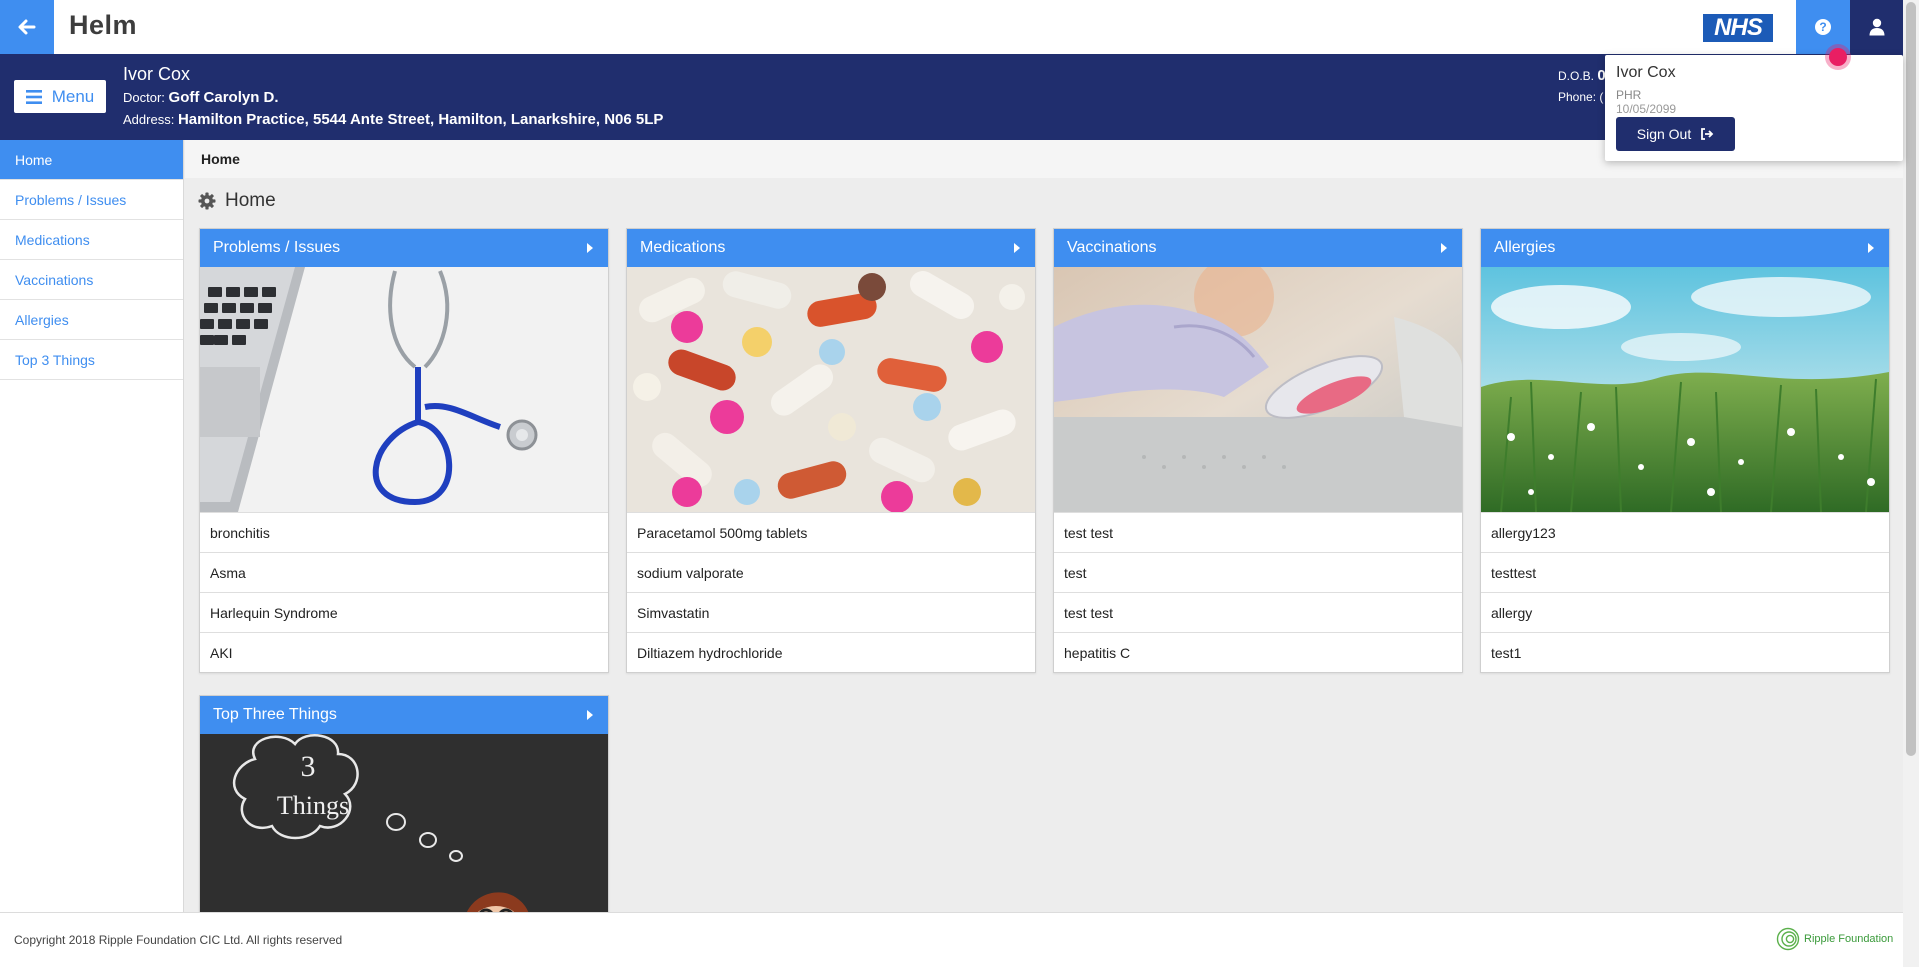  Describe the element at coordinates (404, 389) in the screenshot. I see `stethoscope-image` at that location.